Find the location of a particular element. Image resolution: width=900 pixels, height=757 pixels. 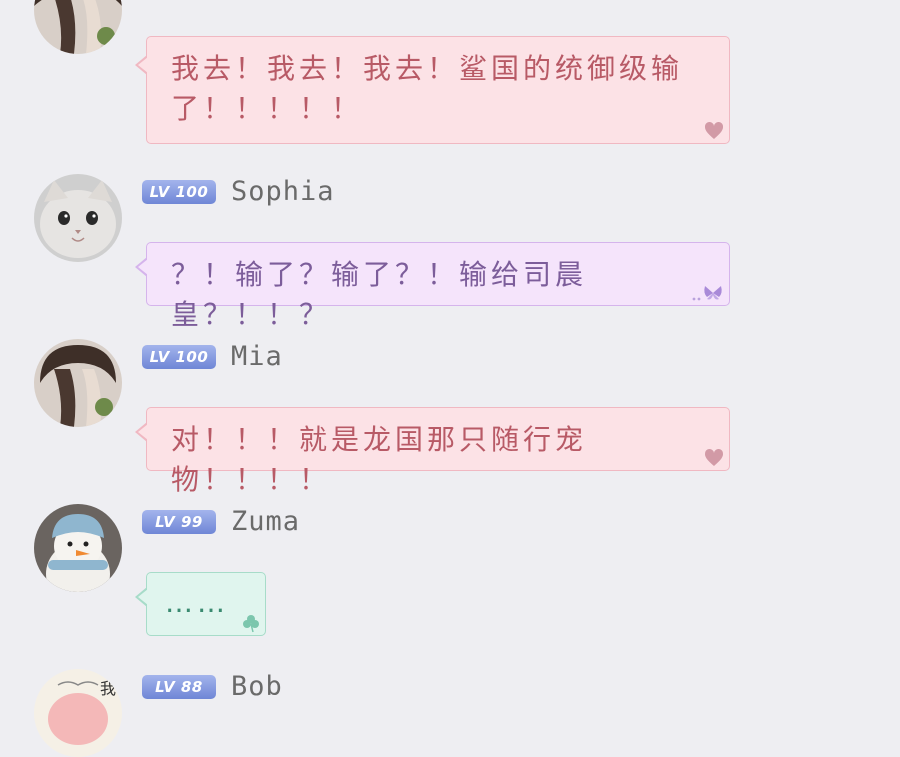

cat-avatar-icon is located at coordinates (78, 218).